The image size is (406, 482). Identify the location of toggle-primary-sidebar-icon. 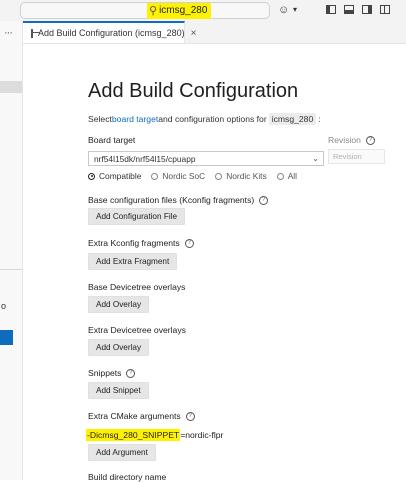
(331, 9).